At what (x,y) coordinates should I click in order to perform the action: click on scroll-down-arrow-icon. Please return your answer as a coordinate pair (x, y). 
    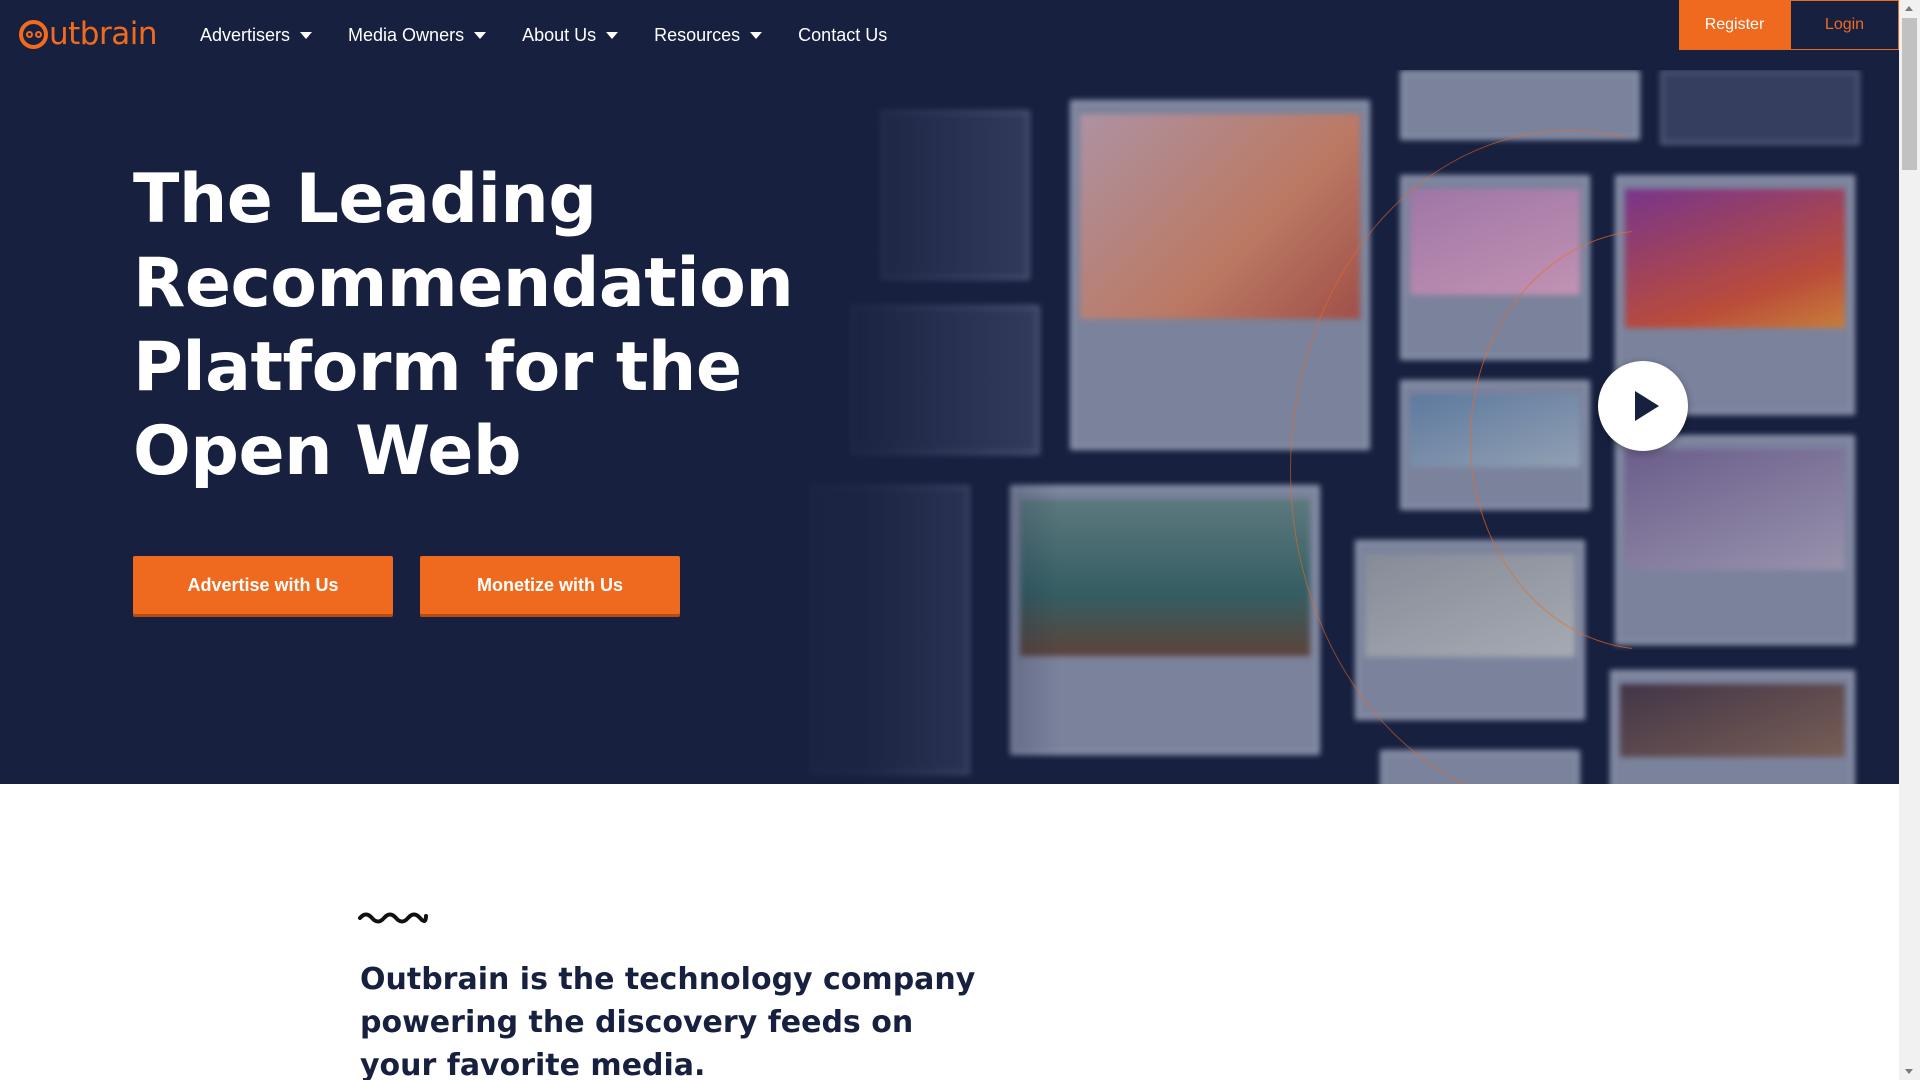
    Looking at the image, I should click on (1909, 1071).